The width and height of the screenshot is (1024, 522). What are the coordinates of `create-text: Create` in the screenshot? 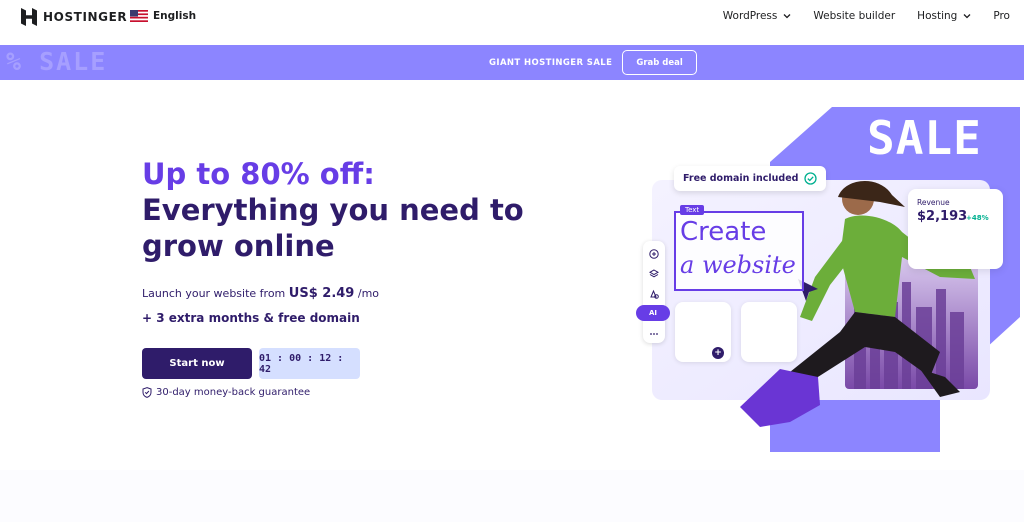 It's located at (723, 232).